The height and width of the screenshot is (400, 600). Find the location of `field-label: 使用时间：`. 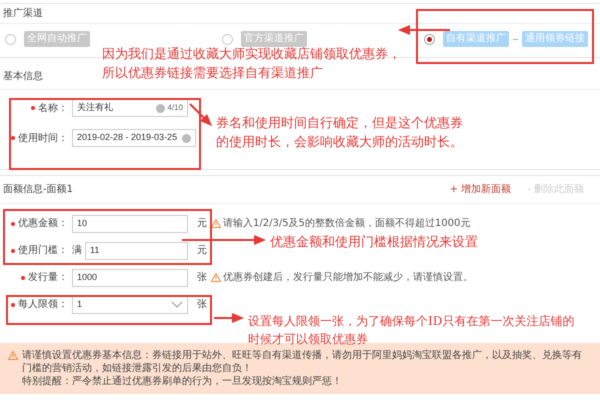

field-label: 使用时间： is located at coordinates (43, 139).